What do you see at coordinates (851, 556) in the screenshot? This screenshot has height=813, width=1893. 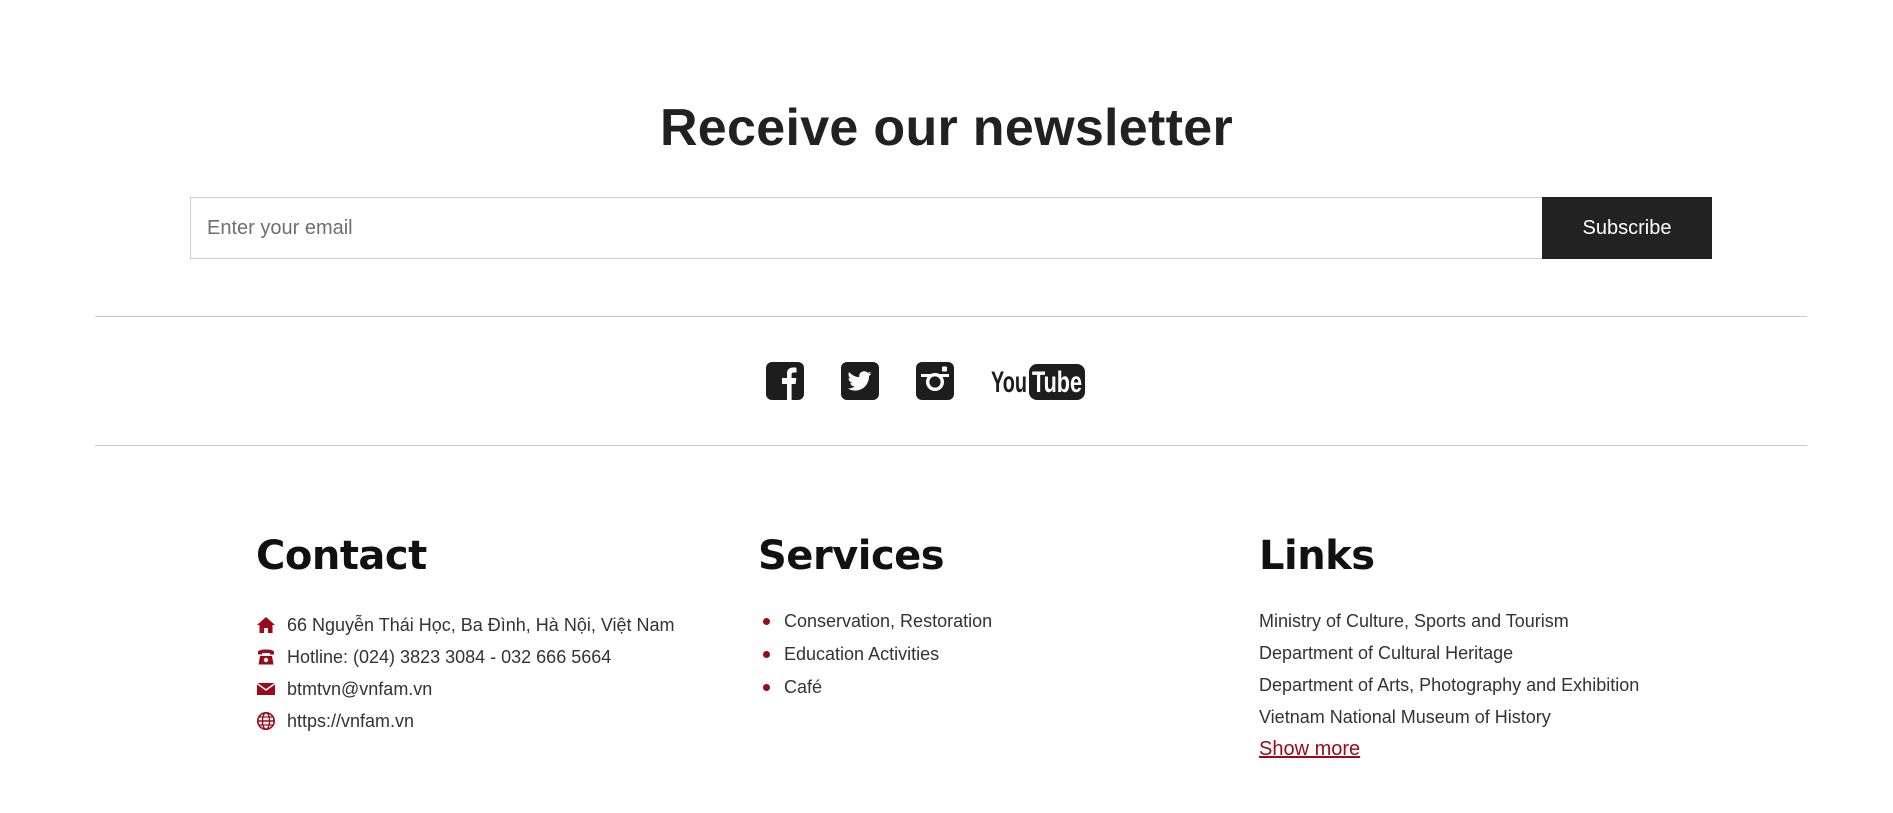 I see `services-heading: Services` at bounding box center [851, 556].